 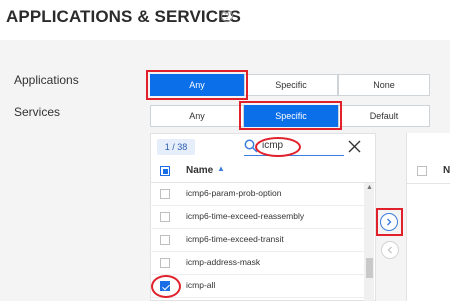 I want to click on search-icon, so click(x=251, y=146).